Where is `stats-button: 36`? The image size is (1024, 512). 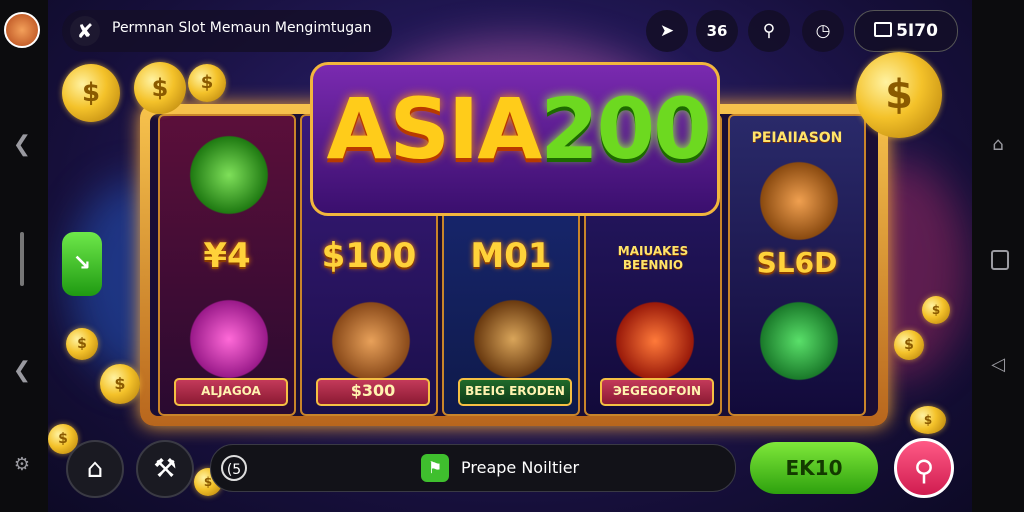
stats-button: 36 is located at coordinates (717, 31).